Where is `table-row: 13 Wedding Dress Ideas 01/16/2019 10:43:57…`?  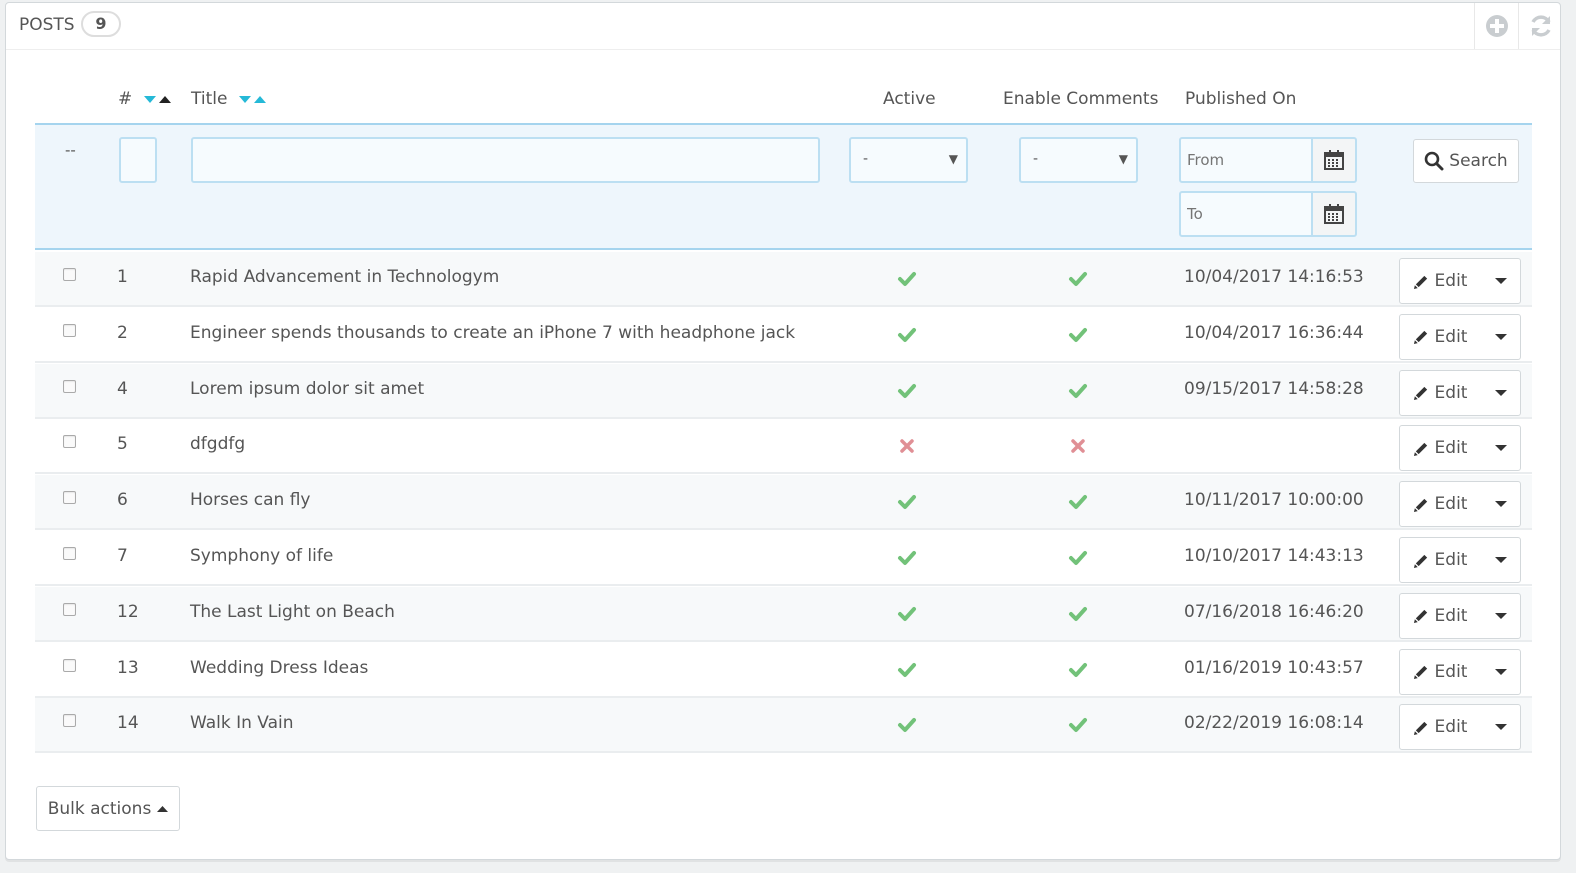 table-row: 13 Wedding Dress Ideas 01/16/2019 10:43:57… is located at coordinates (783, 670).